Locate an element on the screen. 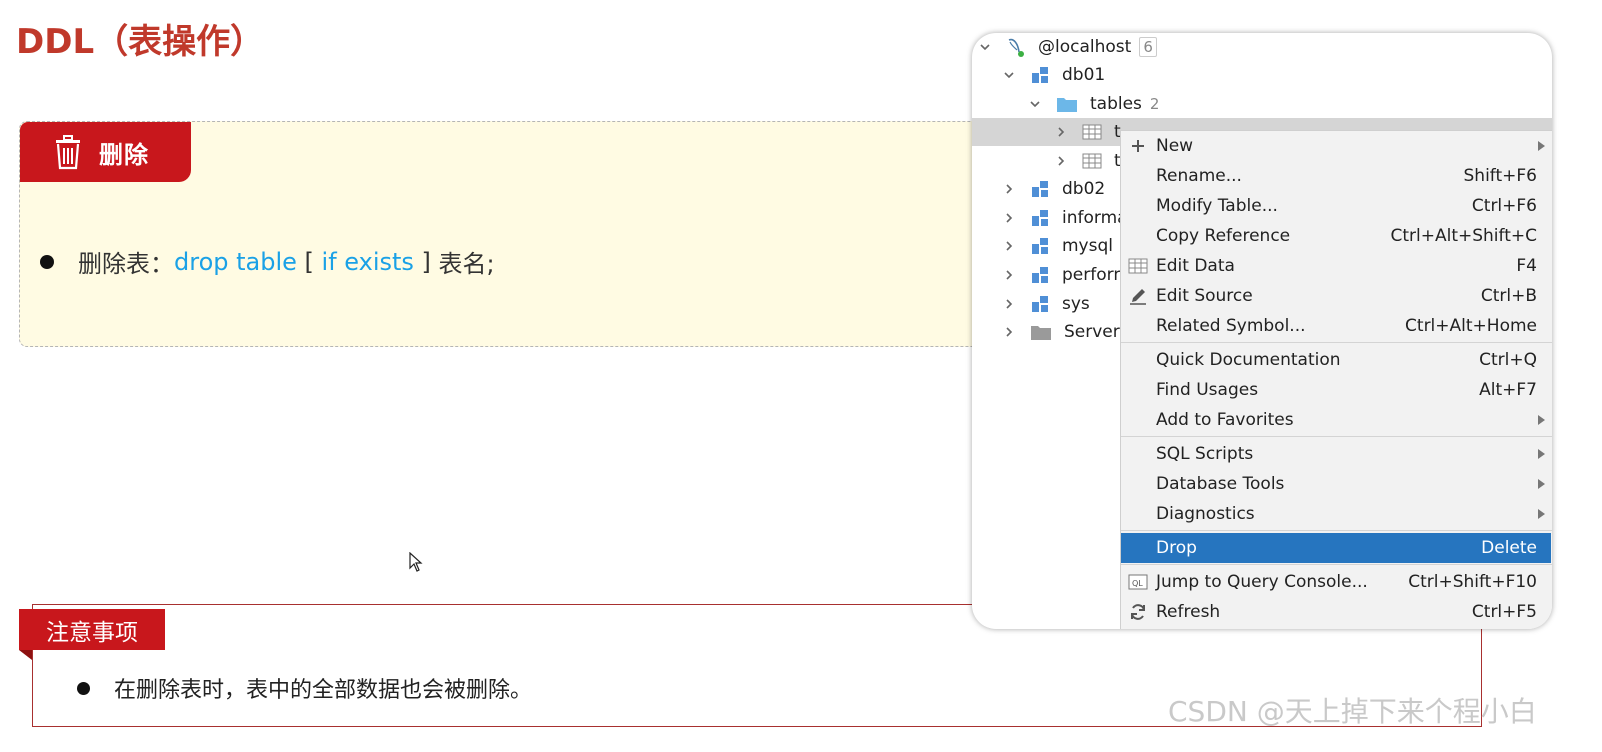 Image resolution: width=1602 pixels, height=752 pixels. menu-item-shortcut: Ctrl+Q is located at coordinates (1508, 360).